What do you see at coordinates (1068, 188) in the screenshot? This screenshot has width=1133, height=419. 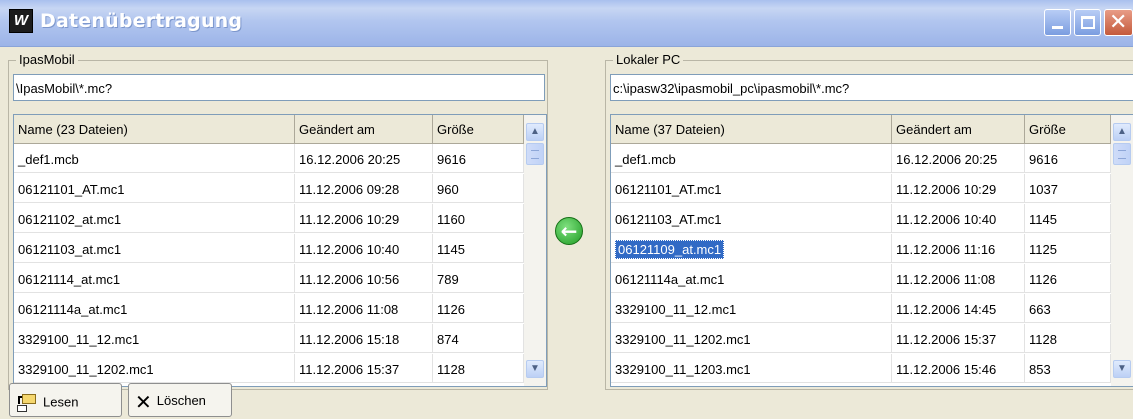 I see `file-size-cell: 1037` at bounding box center [1068, 188].